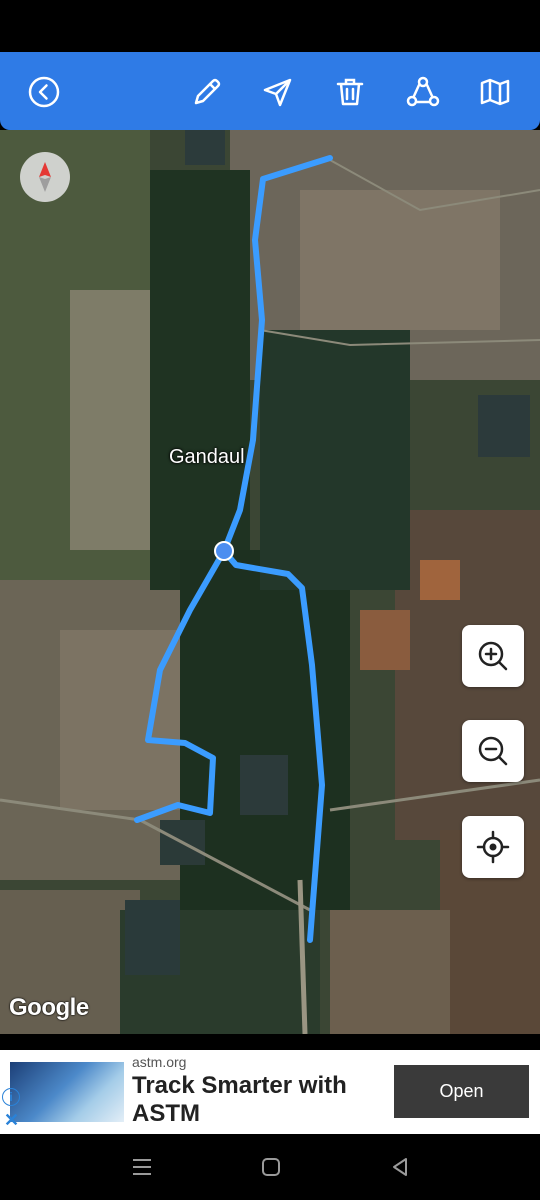  I want to click on my-location-button, so click(493, 847).